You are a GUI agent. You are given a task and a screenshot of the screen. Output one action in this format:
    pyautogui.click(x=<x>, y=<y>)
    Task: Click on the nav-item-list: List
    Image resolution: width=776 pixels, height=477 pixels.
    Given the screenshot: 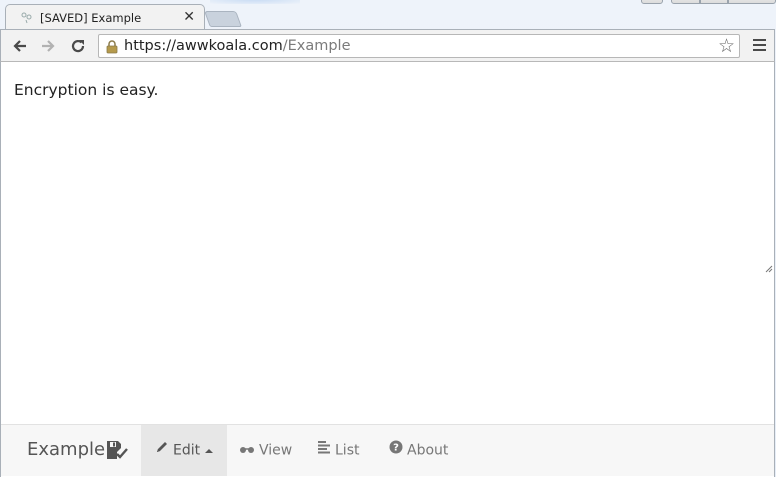 What is the action you would take?
    pyautogui.click(x=338, y=450)
    